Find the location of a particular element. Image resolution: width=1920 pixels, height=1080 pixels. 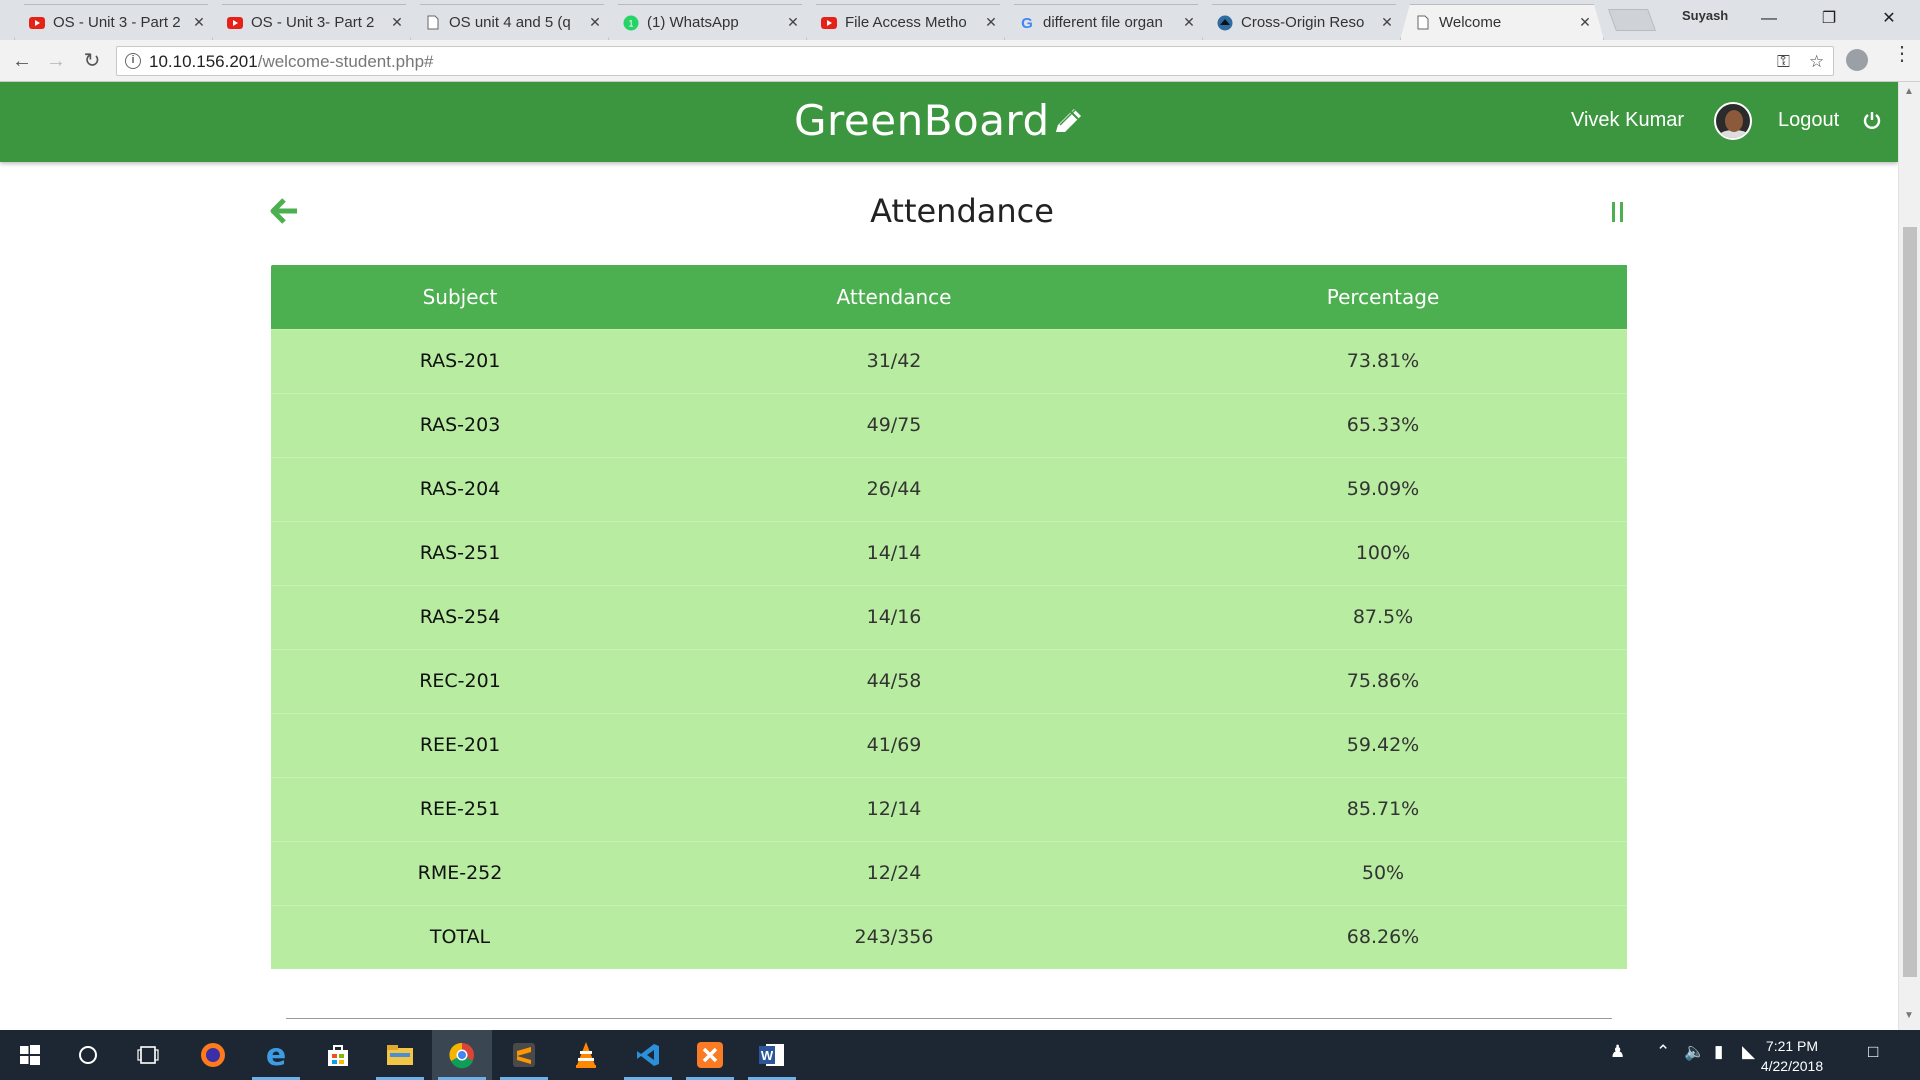

vscode-icon is located at coordinates (648, 1055).